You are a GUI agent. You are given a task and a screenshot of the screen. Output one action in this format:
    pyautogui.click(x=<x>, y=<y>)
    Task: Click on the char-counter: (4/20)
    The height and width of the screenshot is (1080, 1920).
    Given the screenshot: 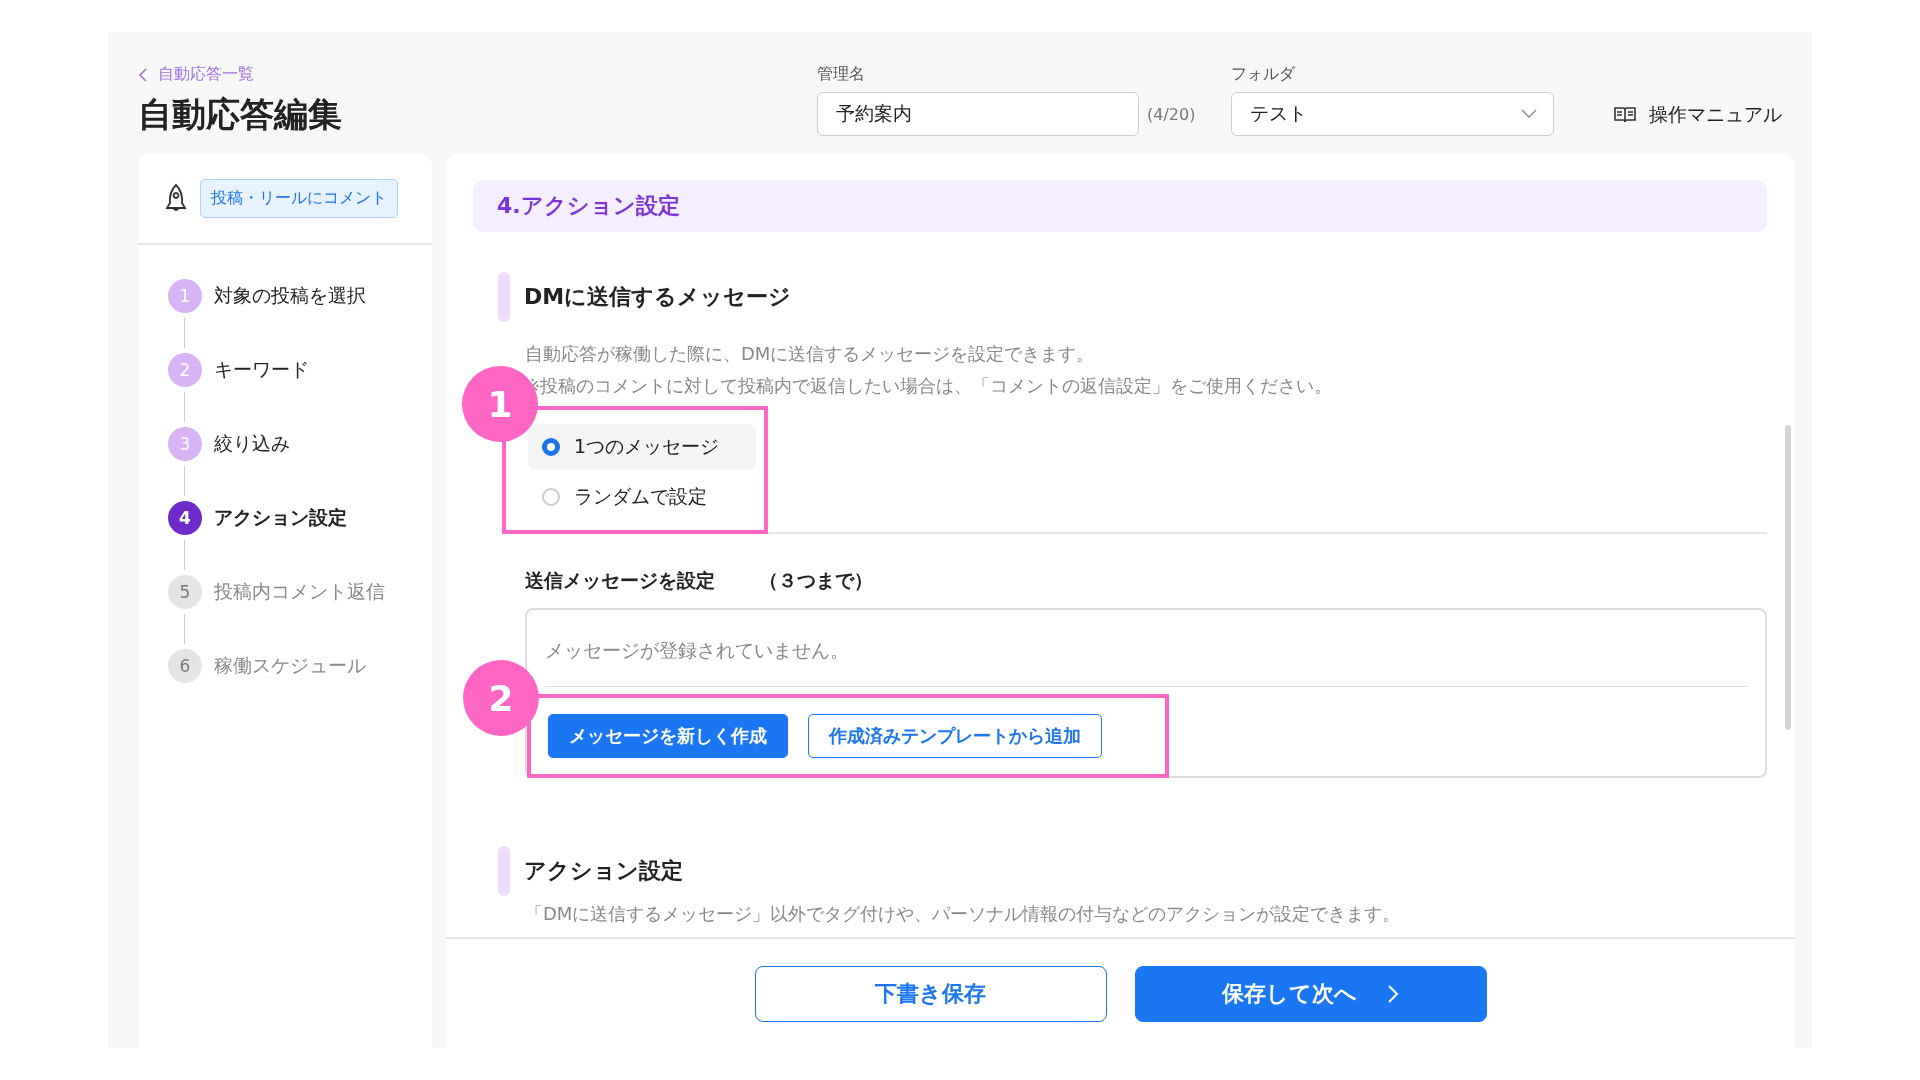 What is the action you would take?
    pyautogui.click(x=1172, y=114)
    